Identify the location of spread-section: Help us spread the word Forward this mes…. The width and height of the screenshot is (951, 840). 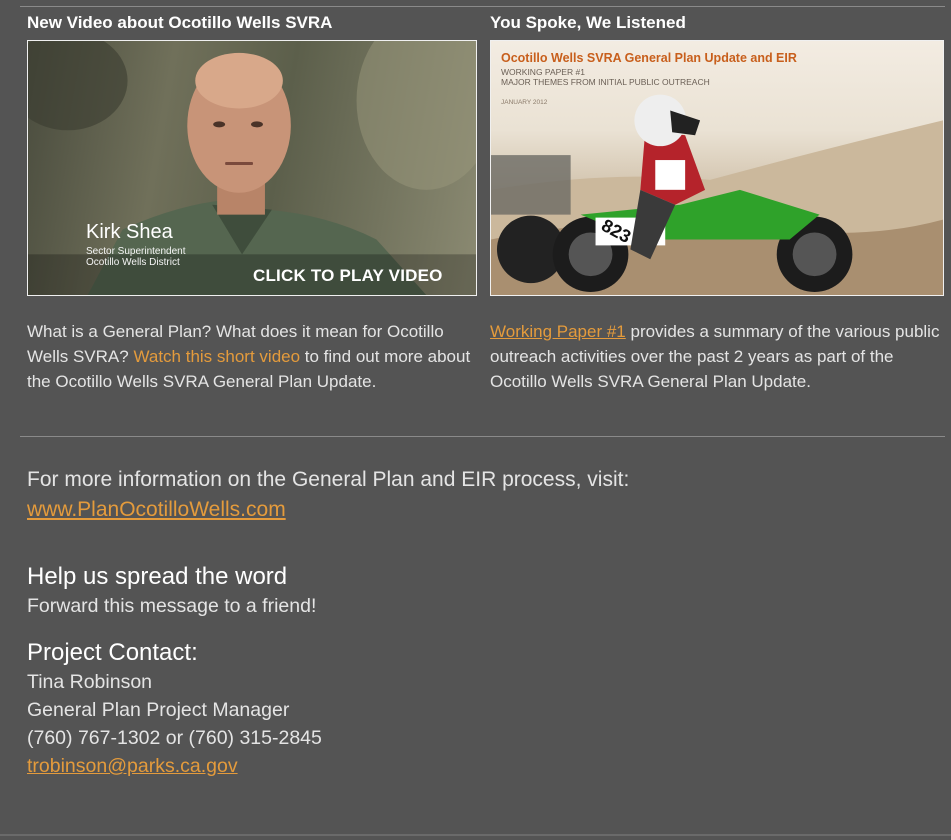
(477, 591).